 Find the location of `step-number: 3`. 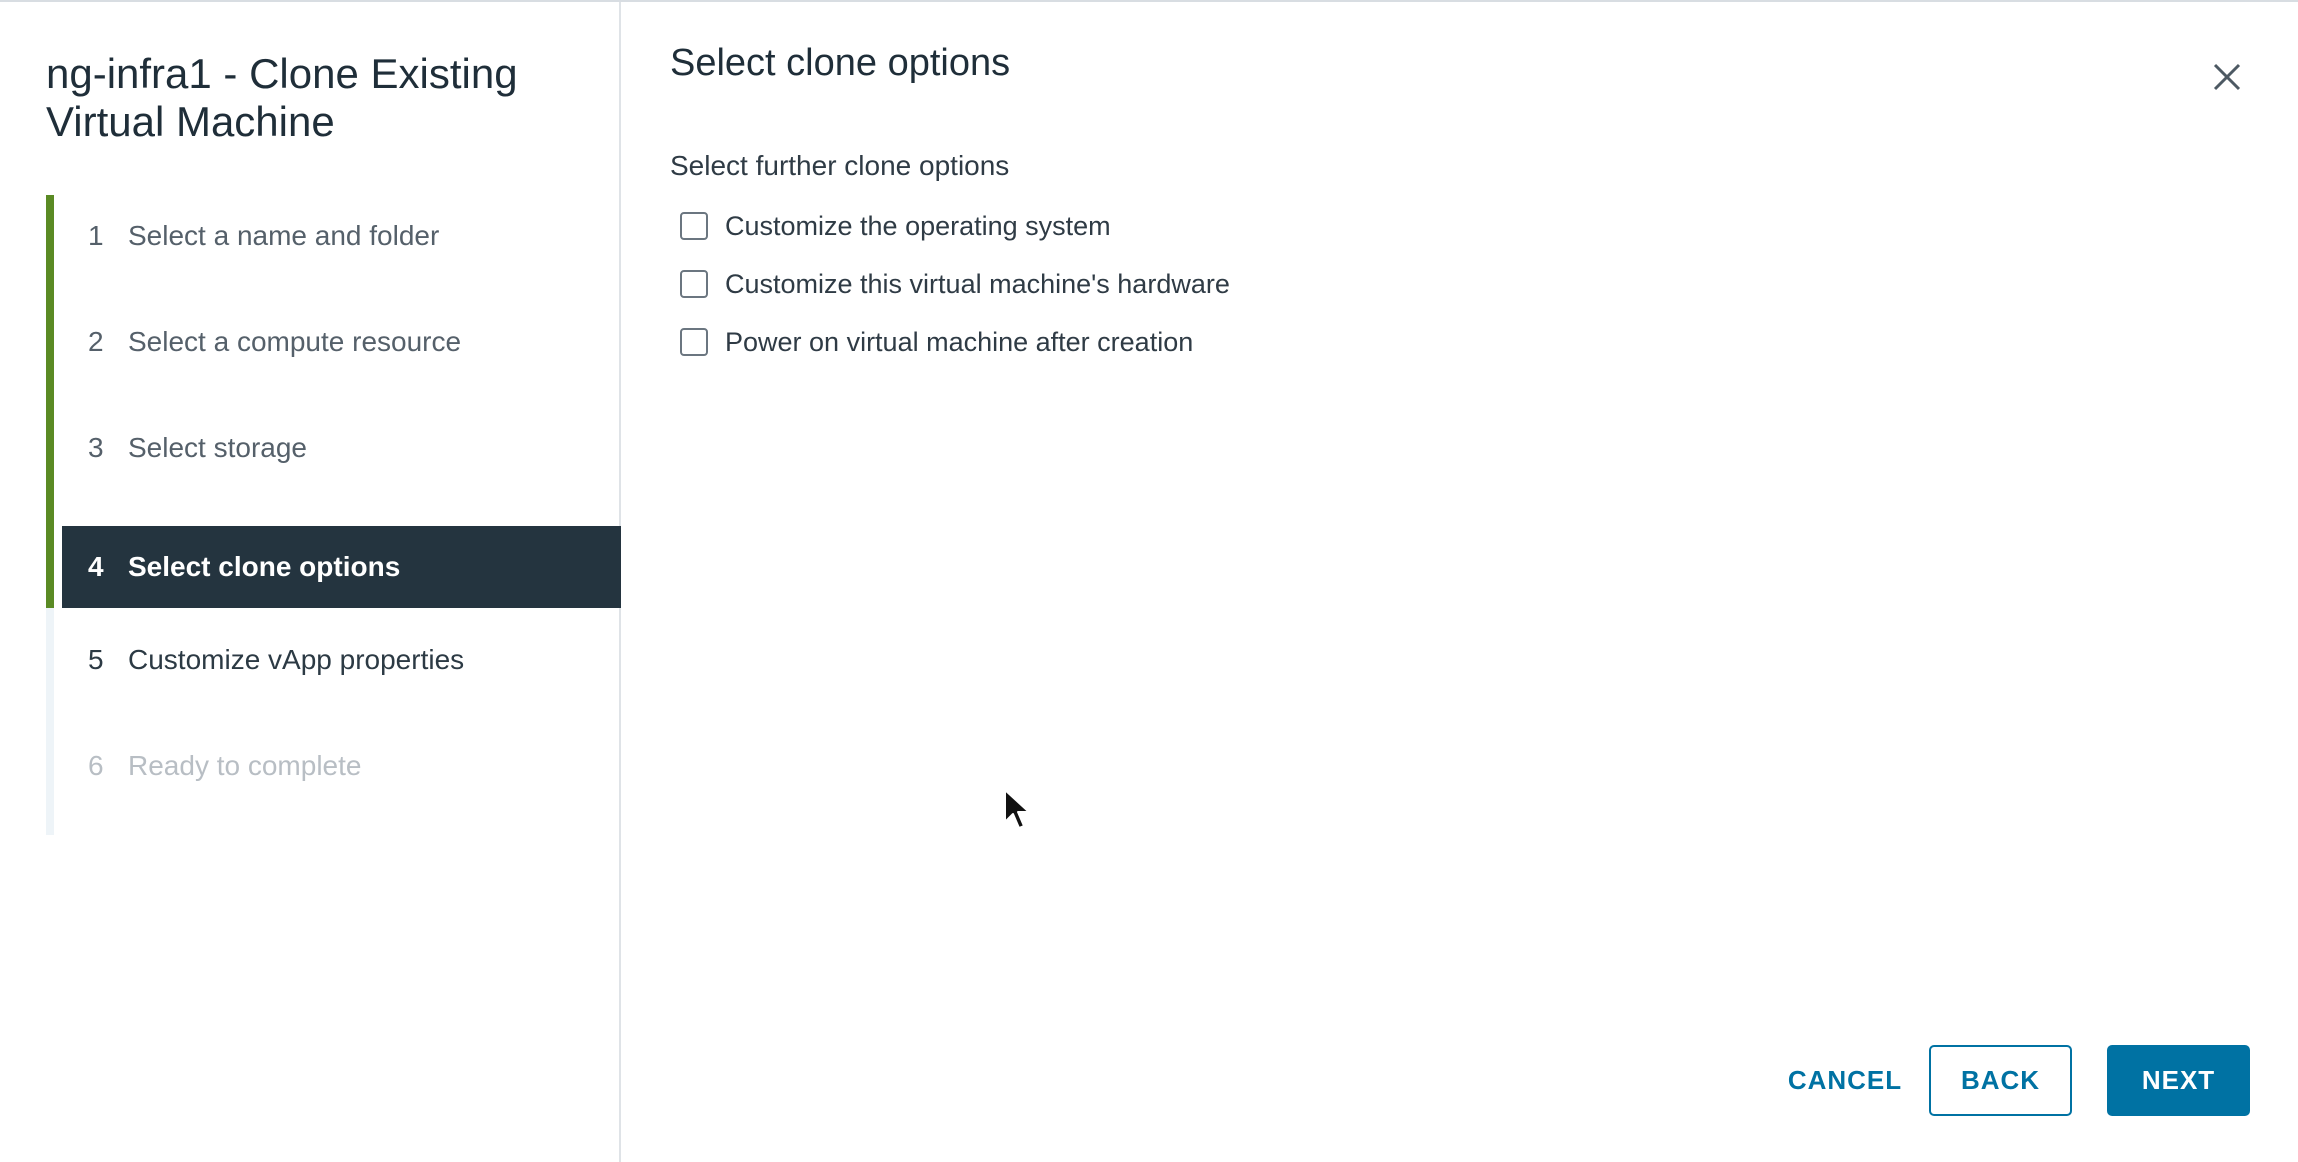

step-number: 3 is located at coordinates (96, 447).